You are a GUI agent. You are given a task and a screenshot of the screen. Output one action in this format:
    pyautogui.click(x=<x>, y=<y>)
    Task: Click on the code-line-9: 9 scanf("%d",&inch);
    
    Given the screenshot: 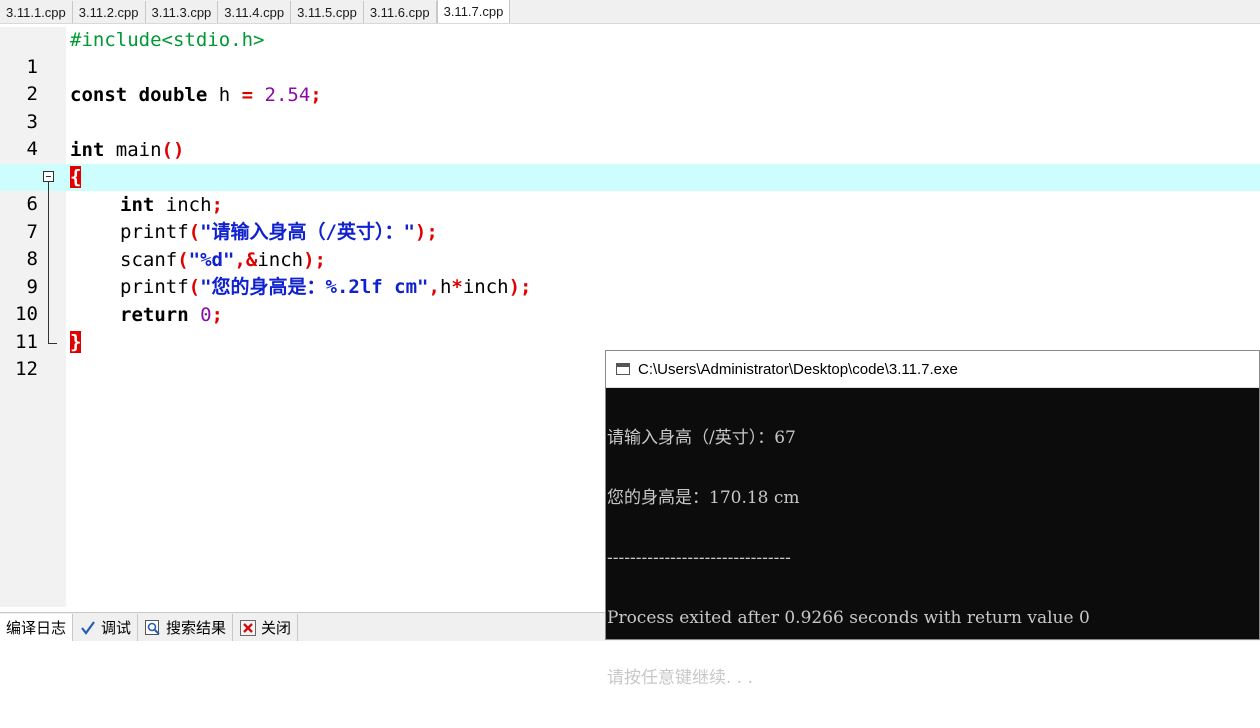 What is the action you would take?
    pyautogui.click(x=630, y=272)
    